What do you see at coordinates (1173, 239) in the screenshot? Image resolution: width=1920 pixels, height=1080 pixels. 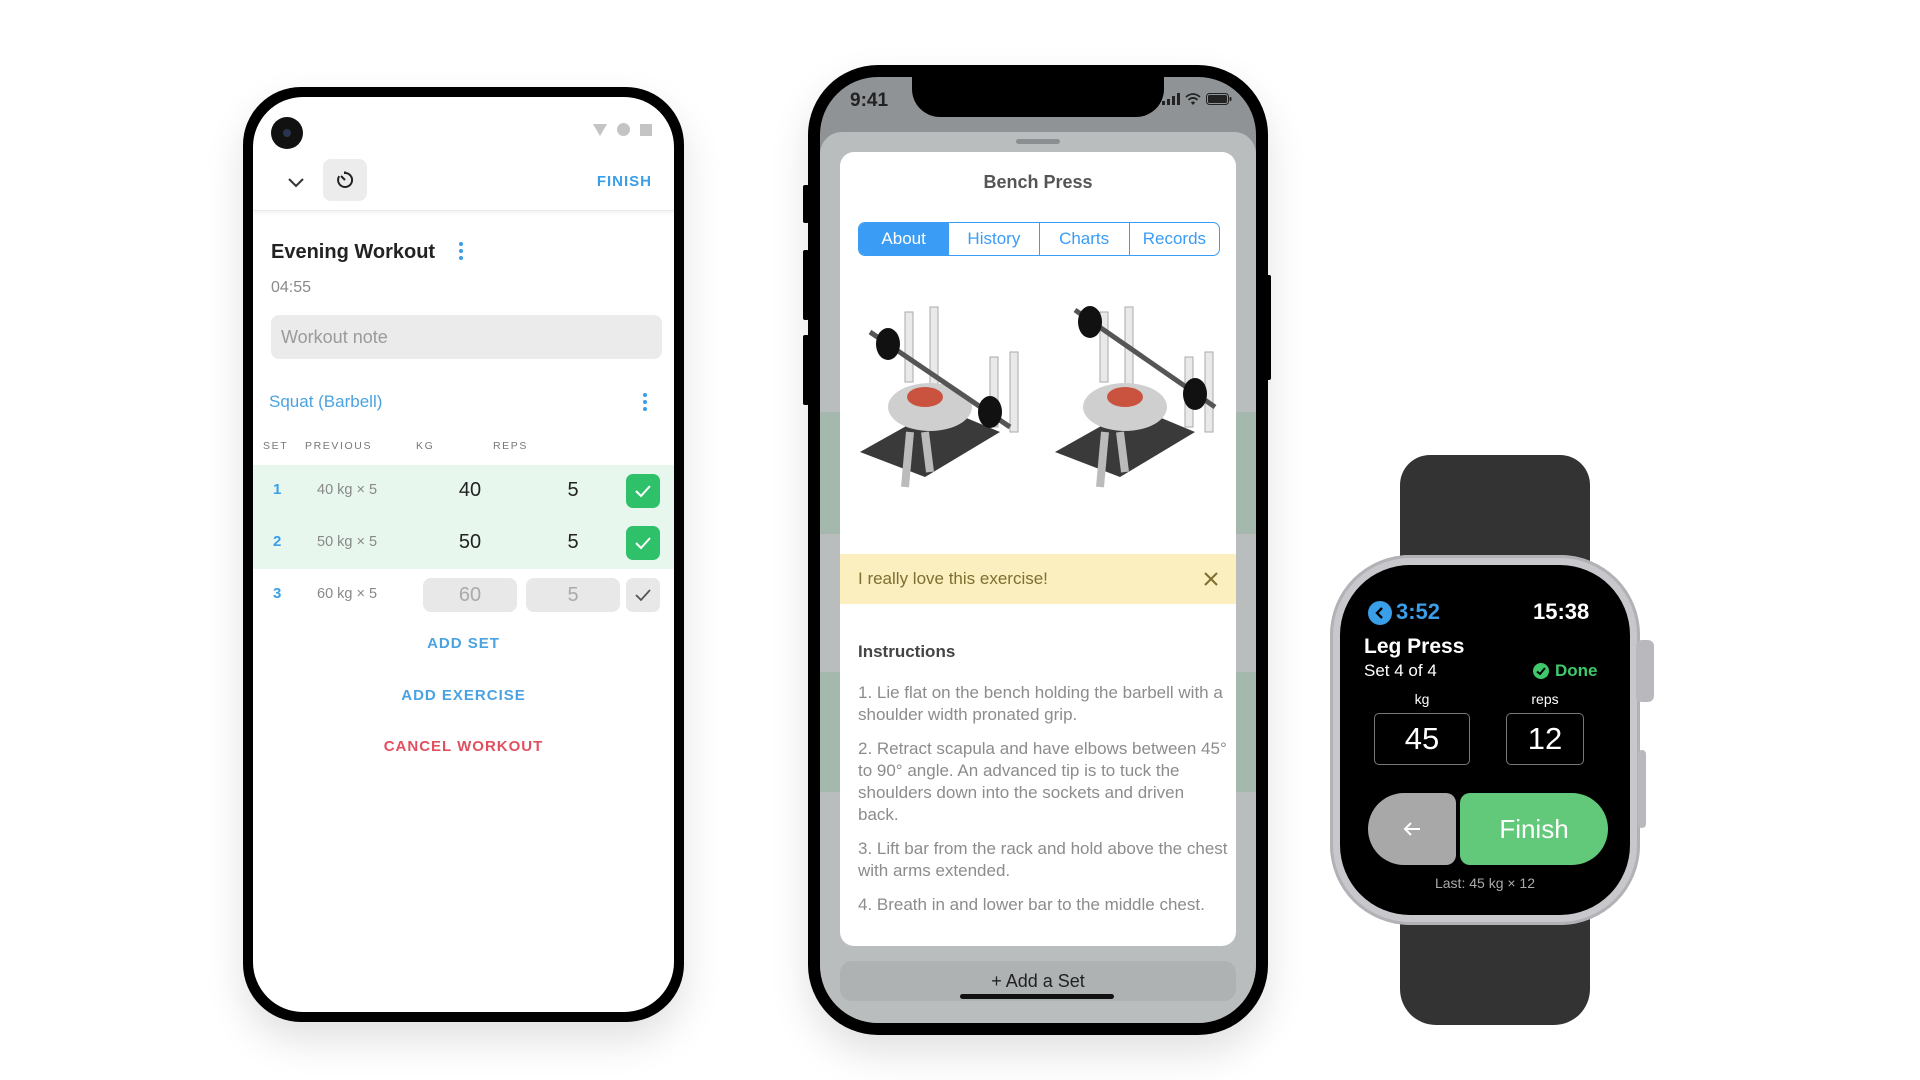 I see `tab-records: Records` at bounding box center [1173, 239].